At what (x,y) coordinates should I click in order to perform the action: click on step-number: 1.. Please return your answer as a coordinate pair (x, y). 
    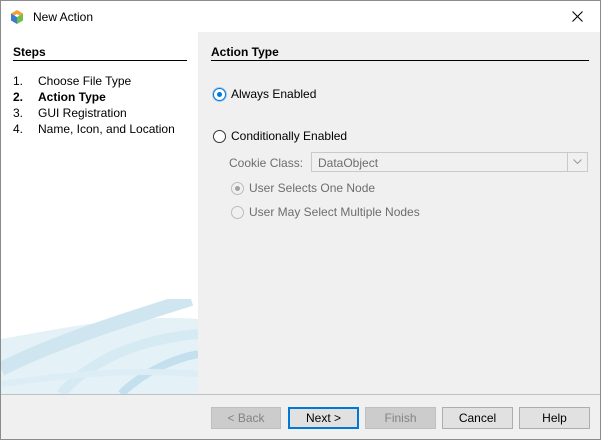
    Looking at the image, I should click on (18, 81).